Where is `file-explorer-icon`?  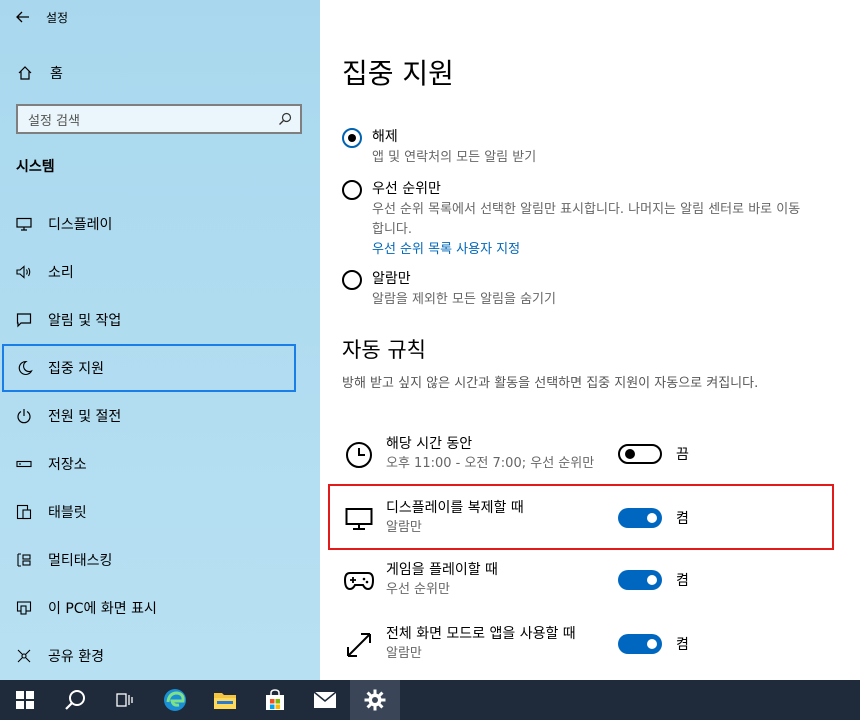 file-explorer-icon is located at coordinates (225, 700).